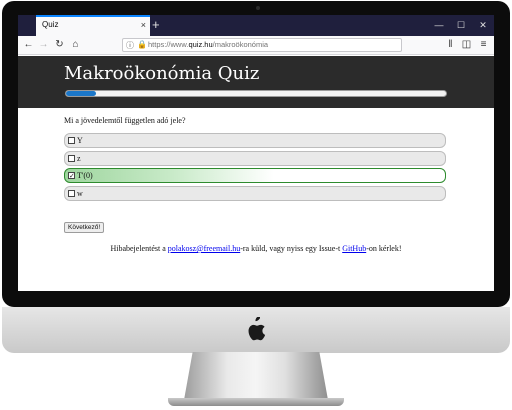 The width and height of the screenshot is (512, 410). What do you see at coordinates (156, 24) in the screenshot?
I see `new-tab-icon: +` at bounding box center [156, 24].